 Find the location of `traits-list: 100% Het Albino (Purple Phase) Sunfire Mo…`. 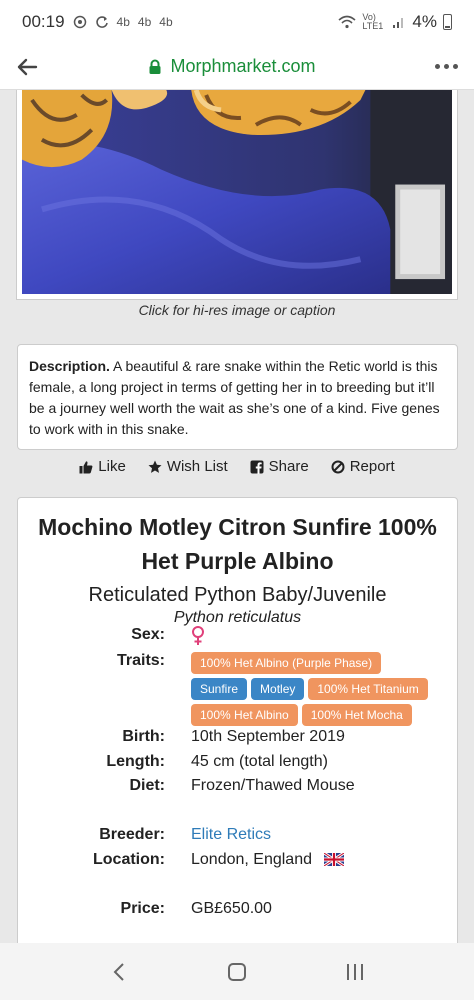

traits-list: 100% Het Albino (Purple Phase) Sunfire Mo… is located at coordinates (323, 691).